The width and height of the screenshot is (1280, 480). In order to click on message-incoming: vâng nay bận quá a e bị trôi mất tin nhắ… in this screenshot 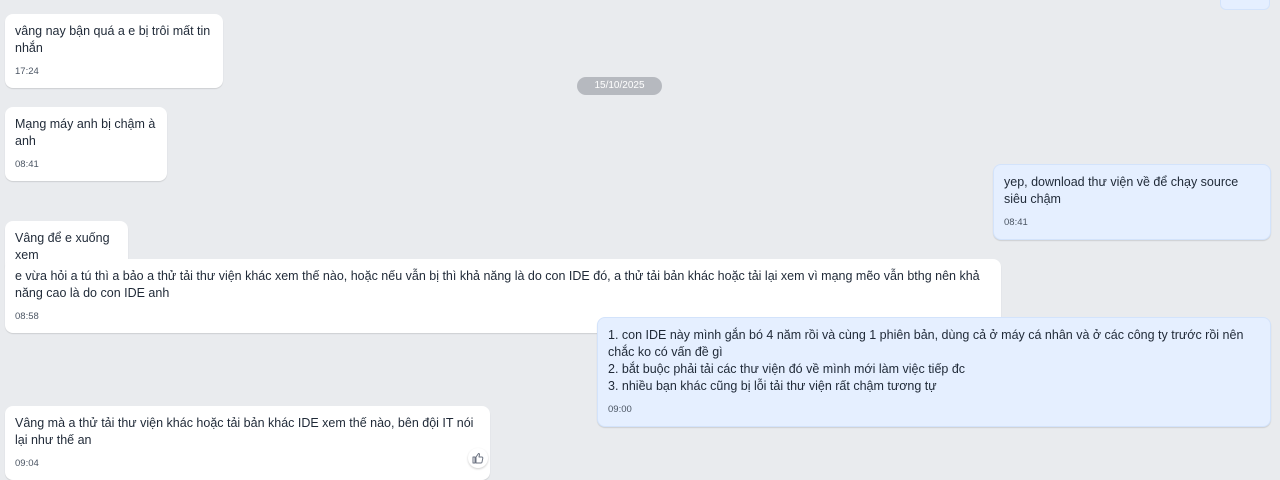, I will do `click(114, 51)`.